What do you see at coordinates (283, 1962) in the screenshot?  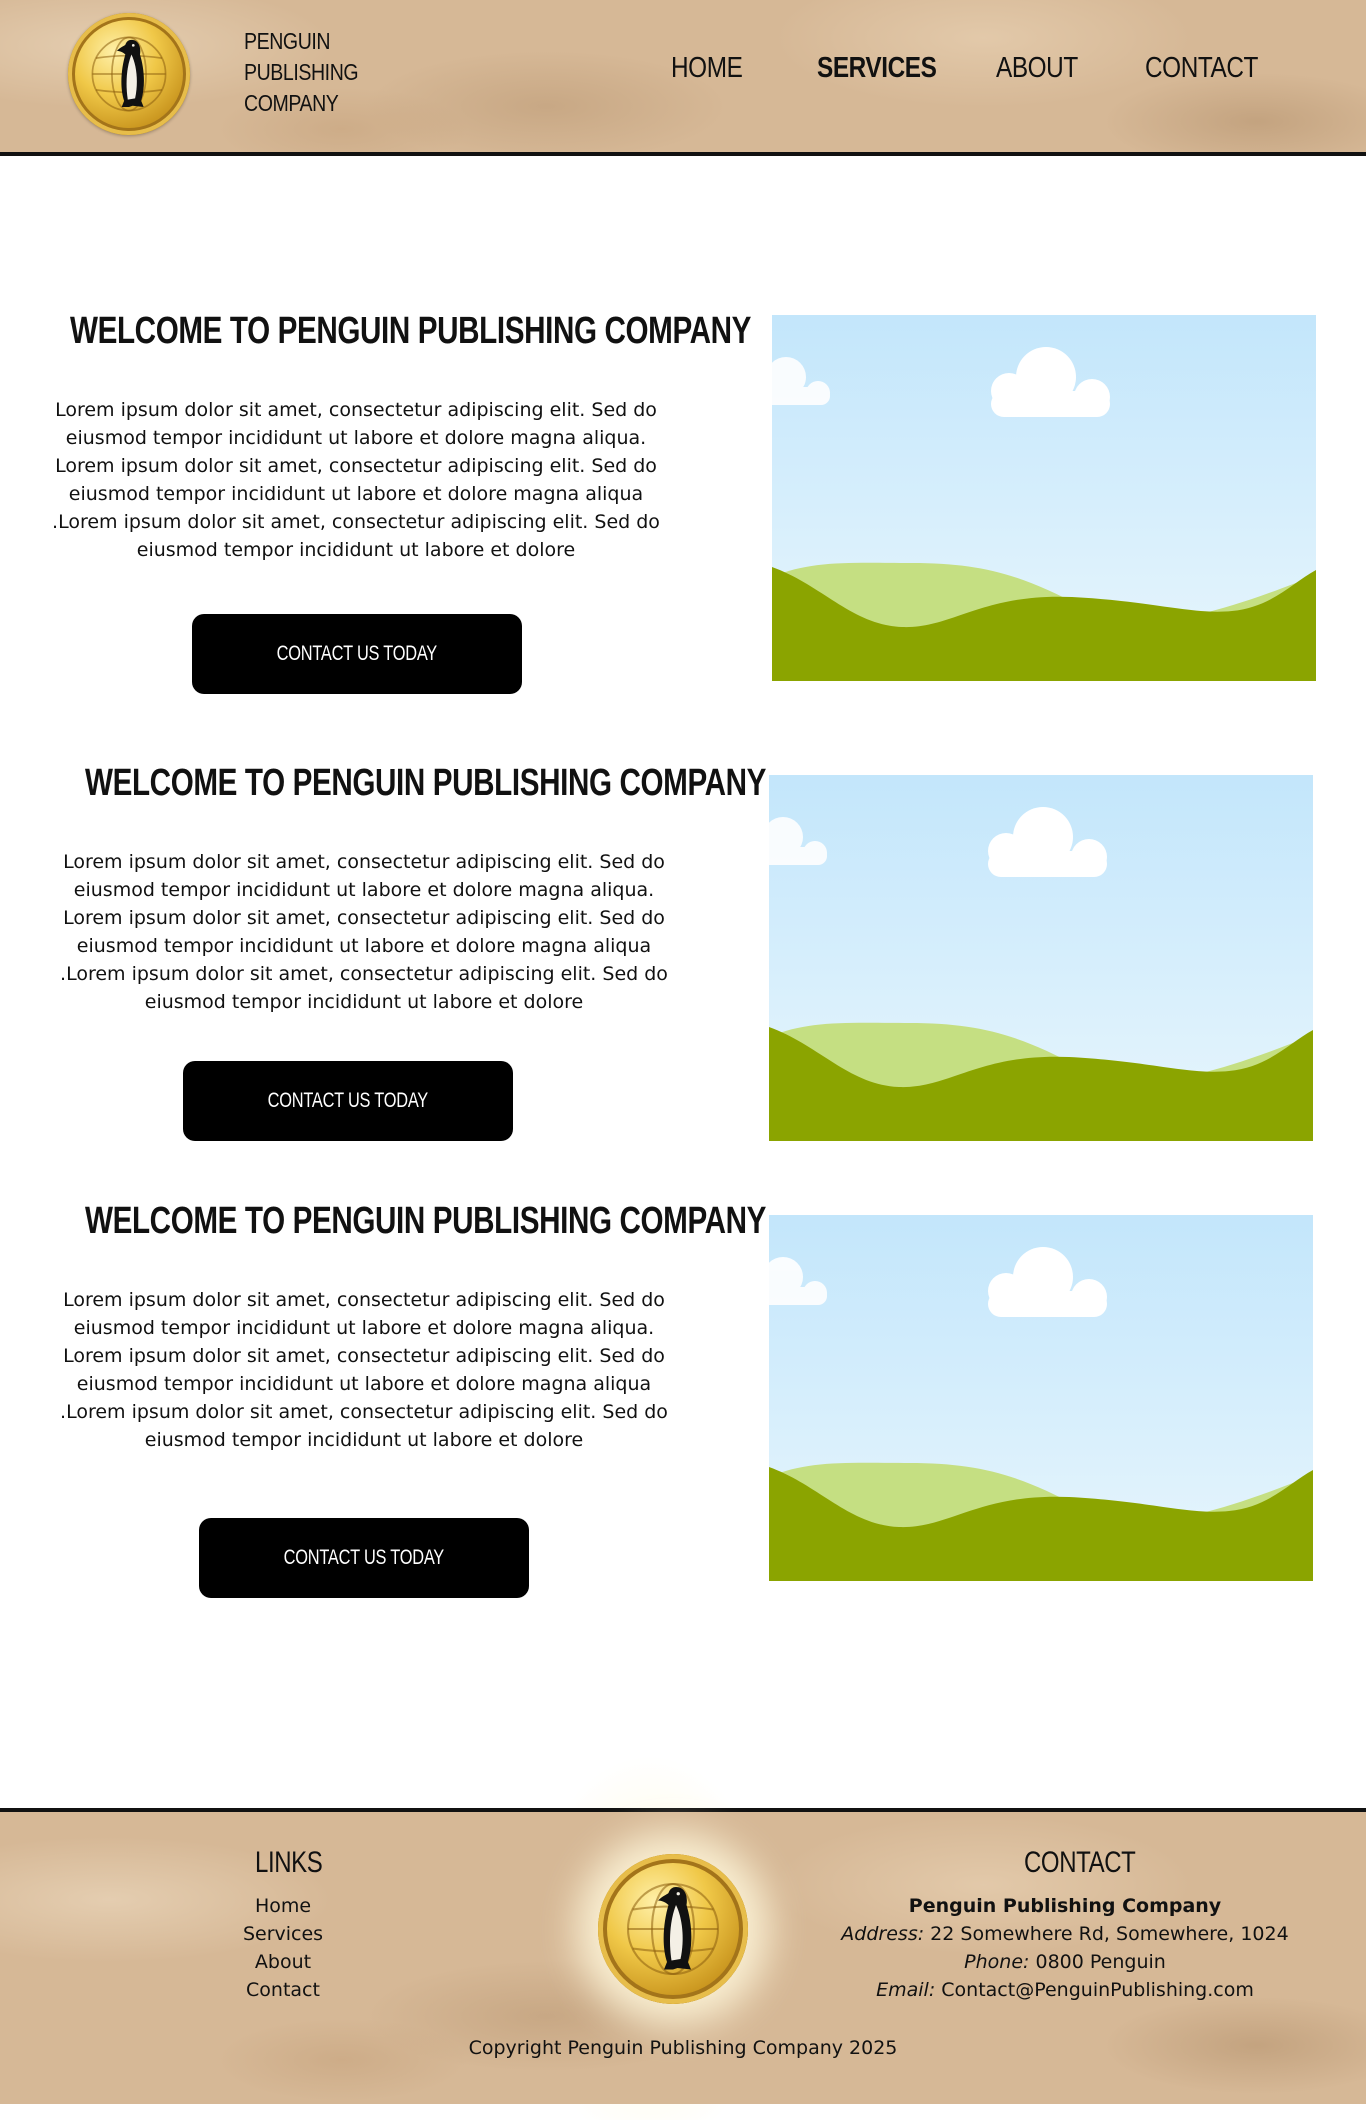 I see `footer-link-about: About` at bounding box center [283, 1962].